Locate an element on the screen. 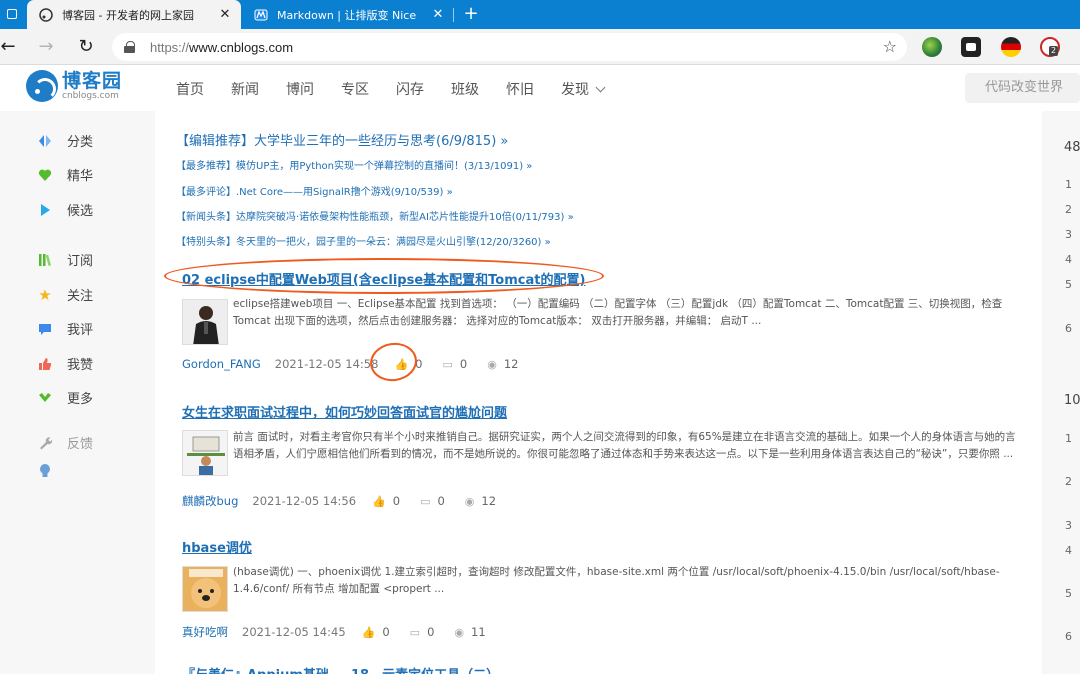 The width and height of the screenshot is (1080, 674). address-bar: https://www.cnblogs.com ☆ is located at coordinates (509, 47).